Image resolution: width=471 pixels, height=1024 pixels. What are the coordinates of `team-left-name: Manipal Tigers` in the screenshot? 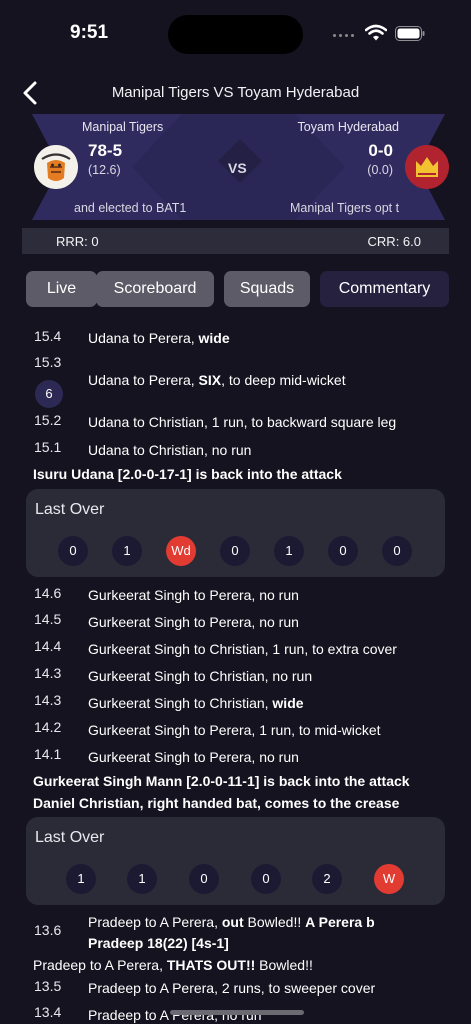 It's located at (123, 127).